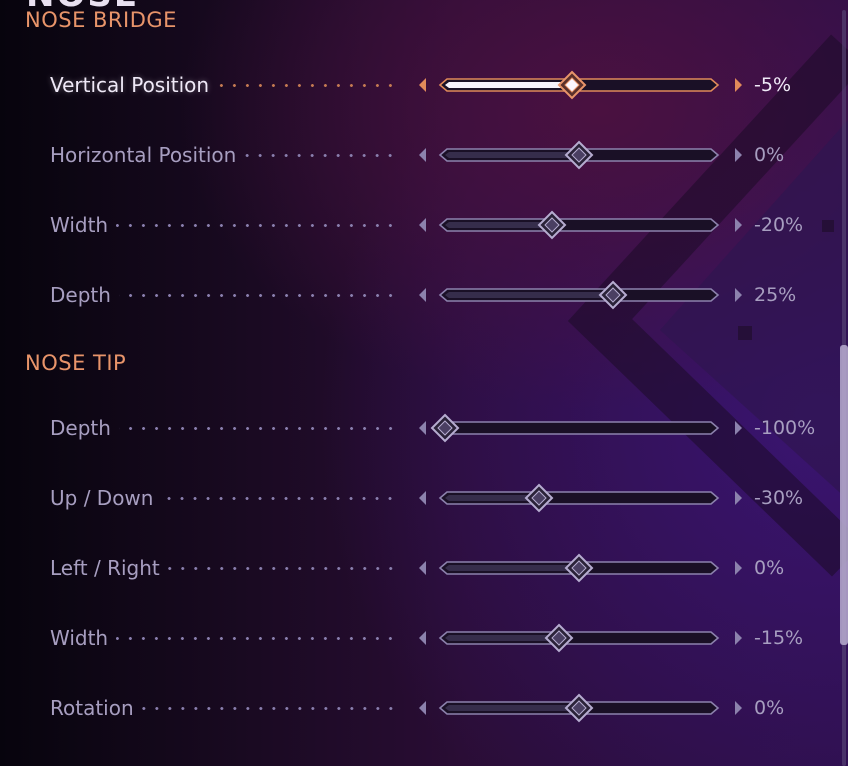  What do you see at coordinates (415, 85) in the screenshot?
I see `slider-row-vertical-position: Vertical Position -5%` at bounding box center [415, 85].